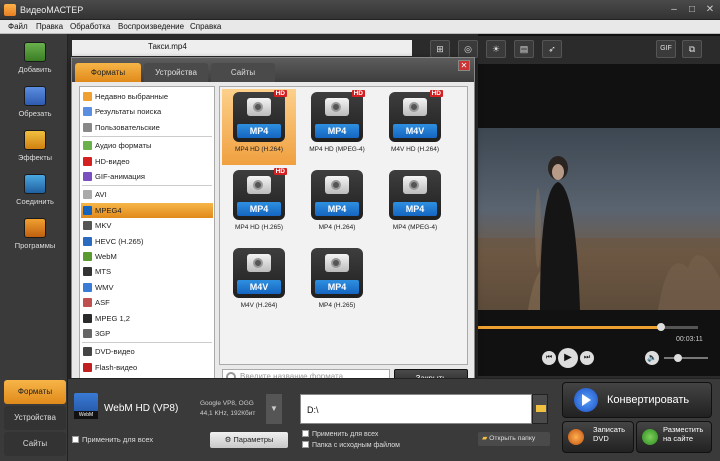 The width and height of the screenshot is (720, 461). What do you see at coordinates (415, 127) in the screenshot?
I see `format-card: HD M4V M4V HD (H.264)` at bounding box center [415, 127].